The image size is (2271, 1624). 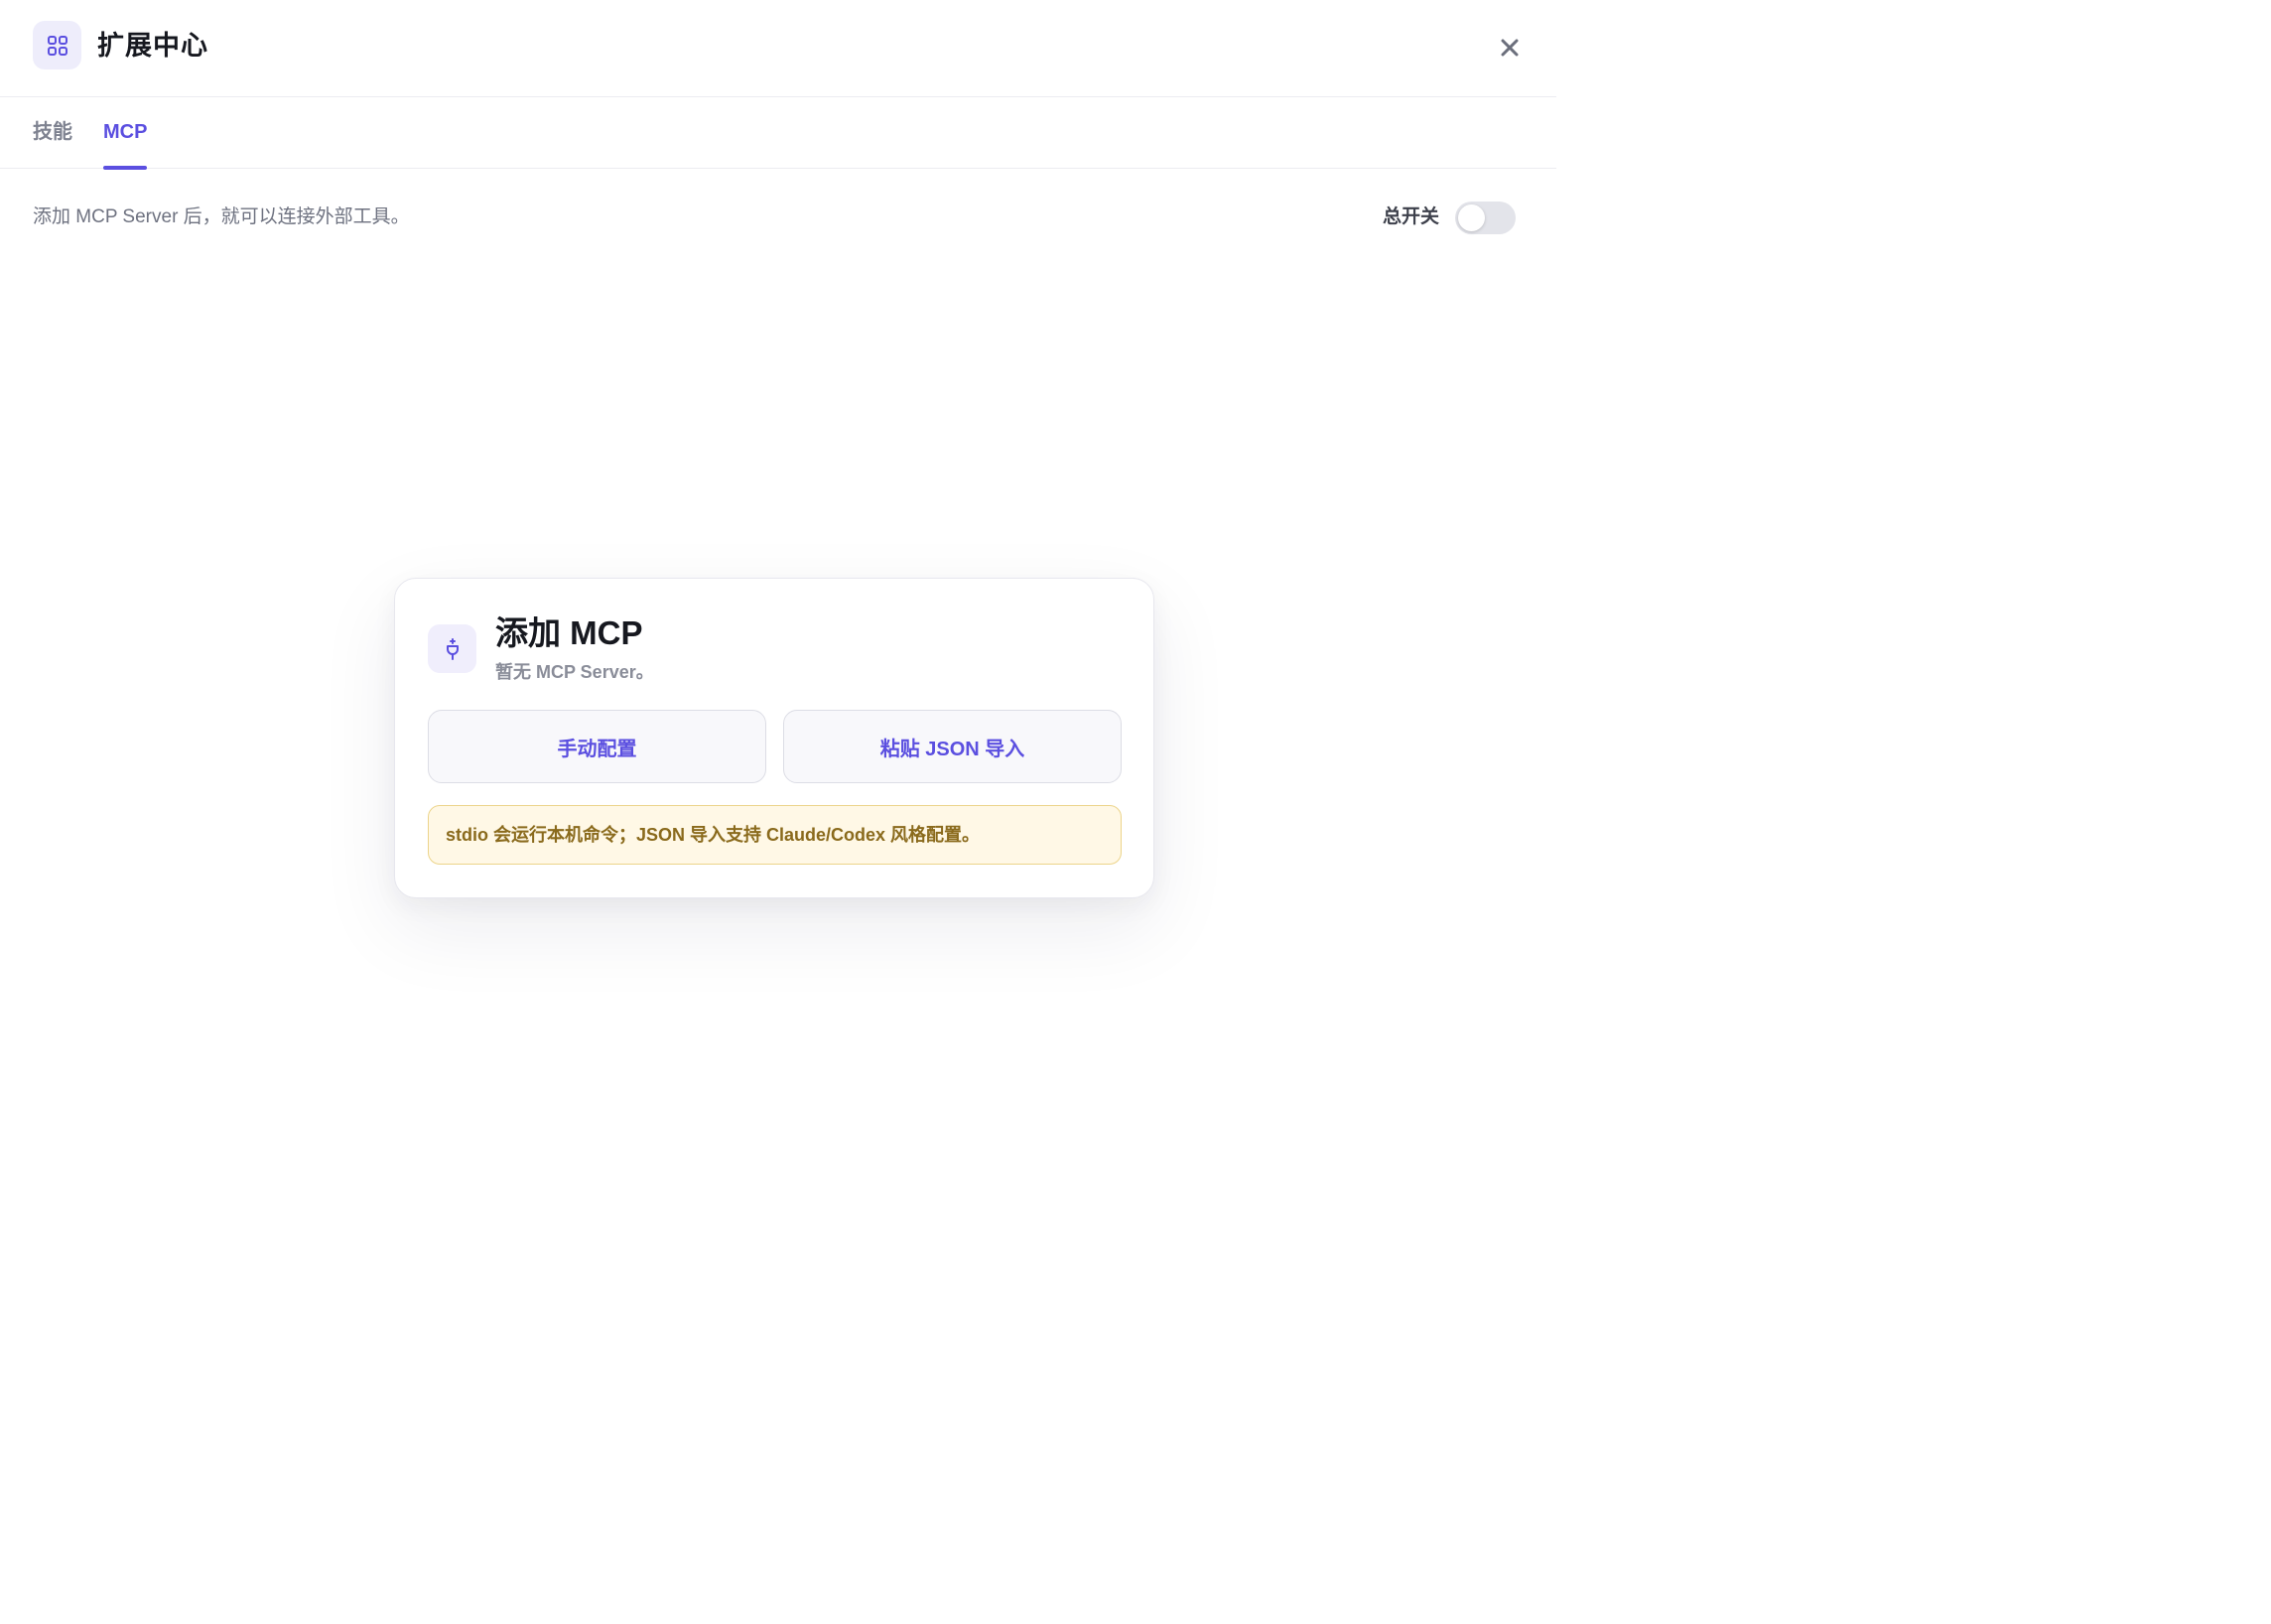 I want to click on close-icon, so click(x=1510, y=48).